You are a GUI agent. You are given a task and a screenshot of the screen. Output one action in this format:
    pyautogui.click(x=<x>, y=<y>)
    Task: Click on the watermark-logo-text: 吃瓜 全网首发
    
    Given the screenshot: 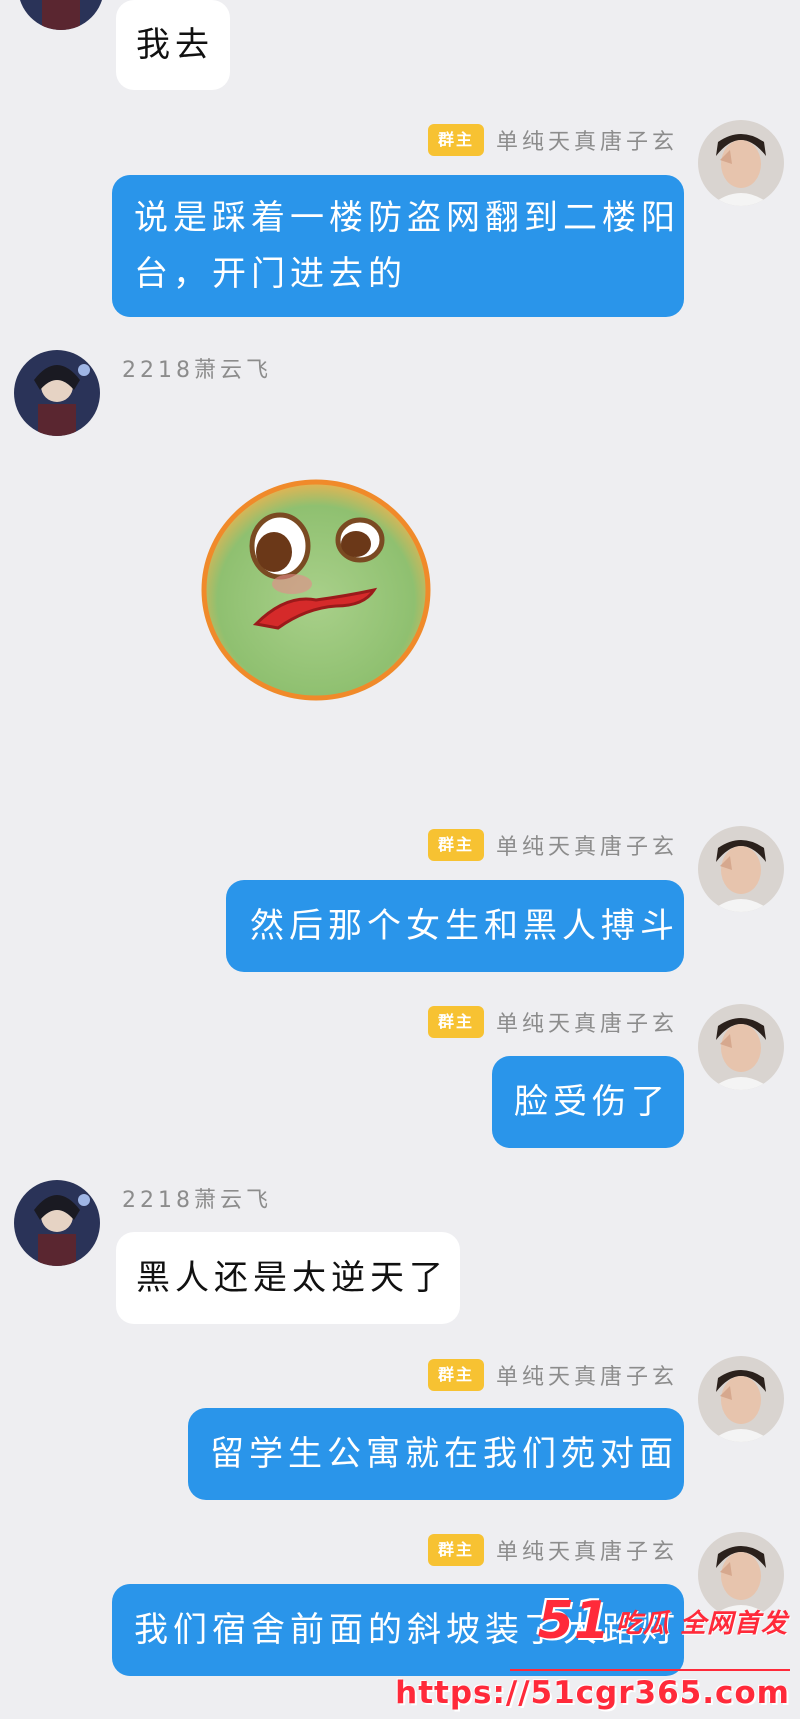 What is the action you would take?
    pyautogui.click(x=701, y=1623)
    